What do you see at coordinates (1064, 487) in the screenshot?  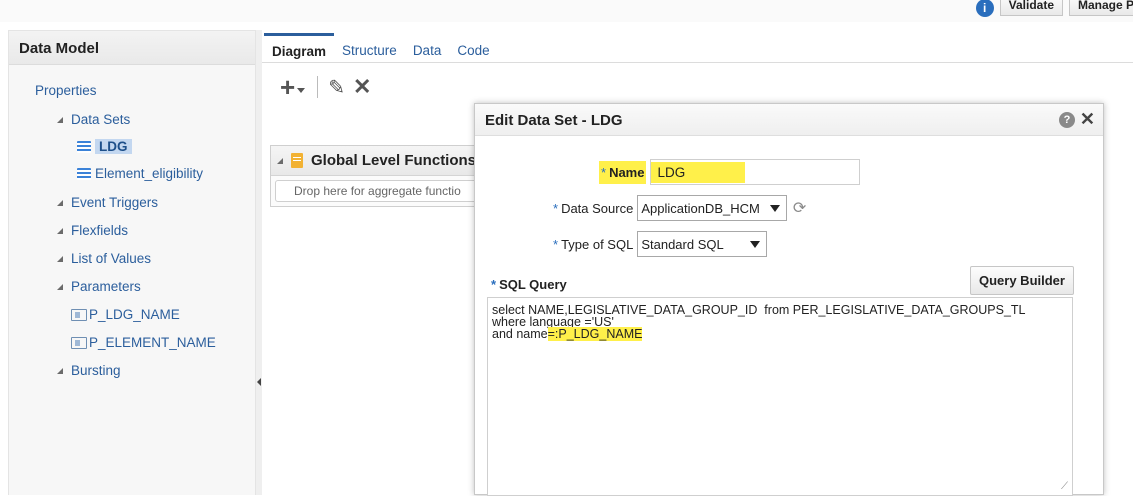 I see `resize-grip-icon: ⟋` at bounding box center [1064, 487].